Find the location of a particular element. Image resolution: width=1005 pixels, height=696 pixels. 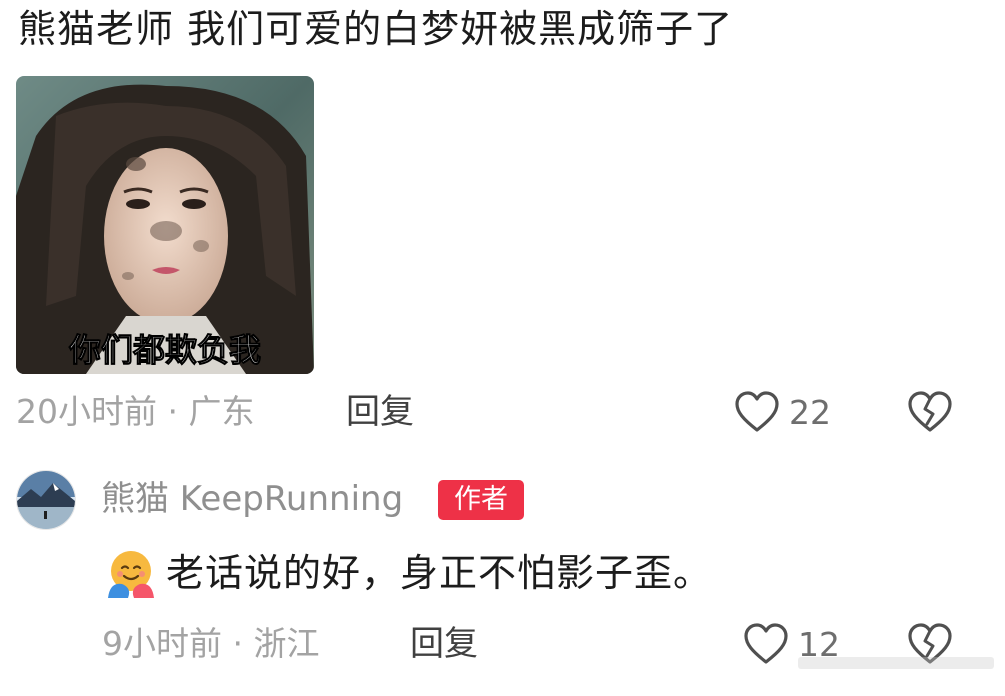

author-badge: 作者 is located at coordinates (481, 500).